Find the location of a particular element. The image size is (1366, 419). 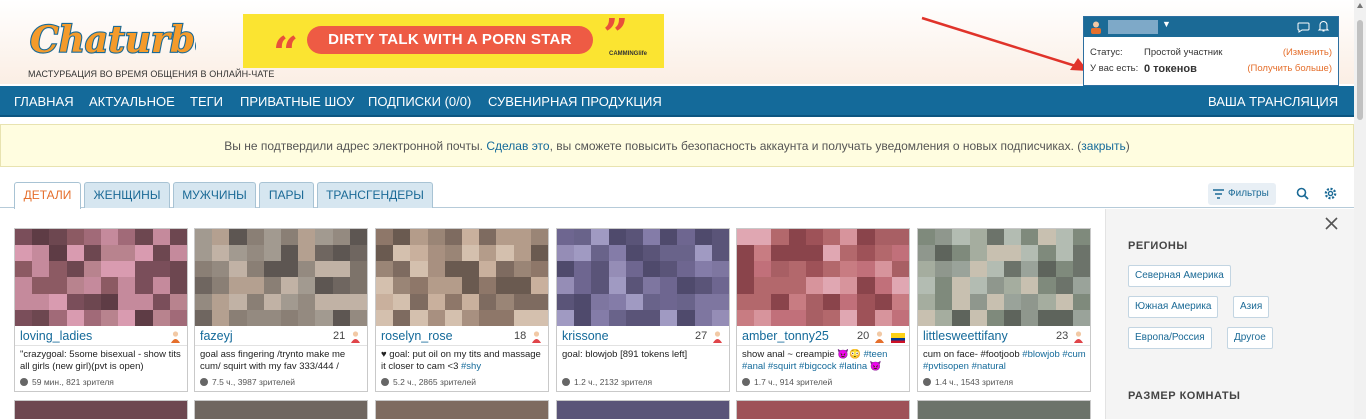

room-subject-text: goal: blowjob [891 tokens left] is located at coordinates (625, 354).